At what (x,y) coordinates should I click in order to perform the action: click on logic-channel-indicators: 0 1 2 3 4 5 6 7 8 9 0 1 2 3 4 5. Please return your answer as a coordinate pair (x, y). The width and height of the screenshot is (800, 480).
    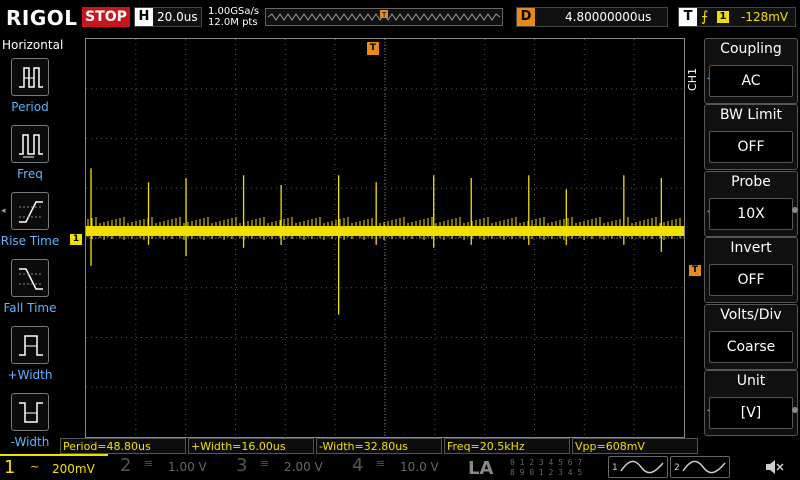
    Looking at the image, I should click on (556, 468).